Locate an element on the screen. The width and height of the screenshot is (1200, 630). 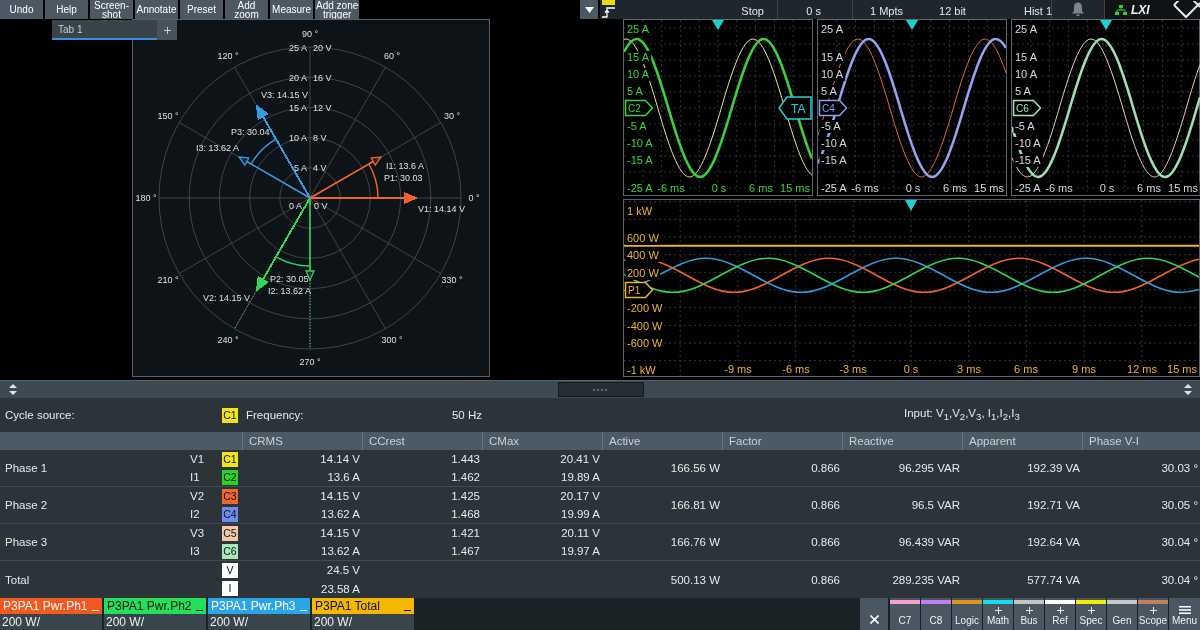
trigger-position-icon is located at coordinates (911, 205).